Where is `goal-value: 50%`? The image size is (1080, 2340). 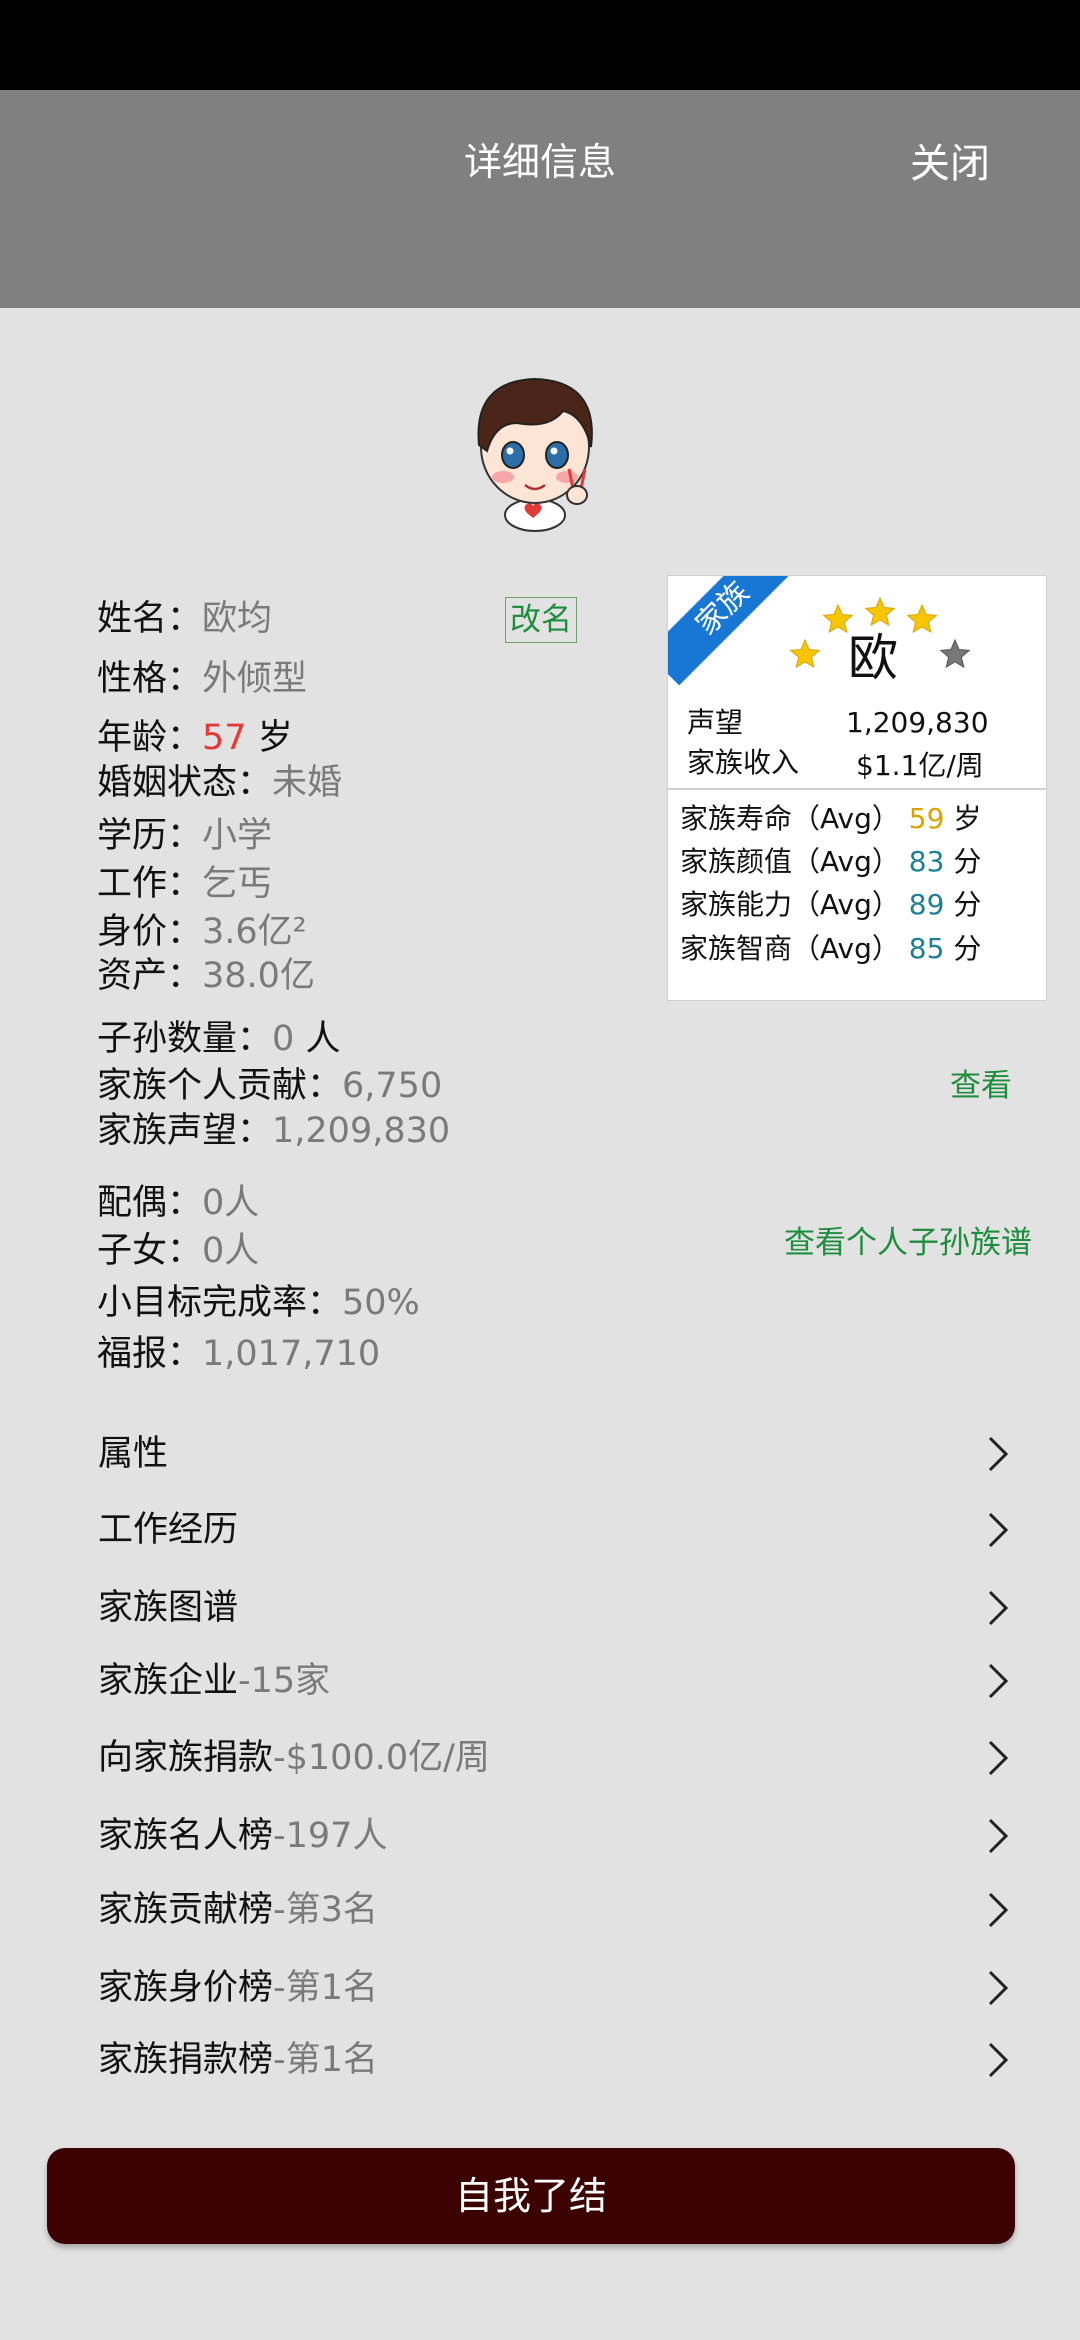
goal-value: 50% is located at coordinates (381, 1303).